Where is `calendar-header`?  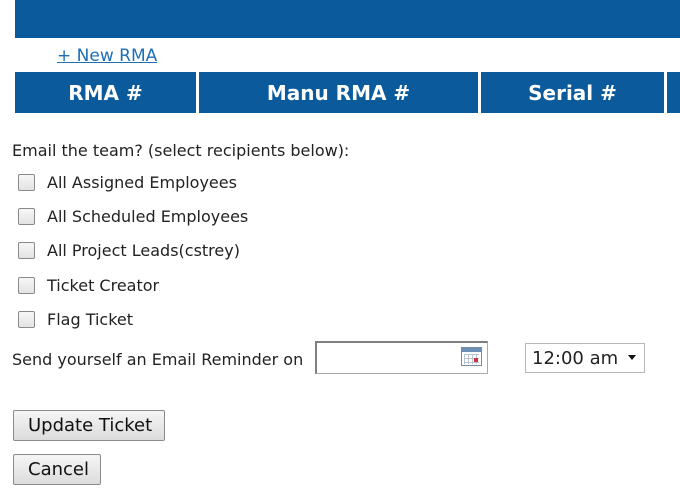
calendar-header is located at coordinates (471, 350).